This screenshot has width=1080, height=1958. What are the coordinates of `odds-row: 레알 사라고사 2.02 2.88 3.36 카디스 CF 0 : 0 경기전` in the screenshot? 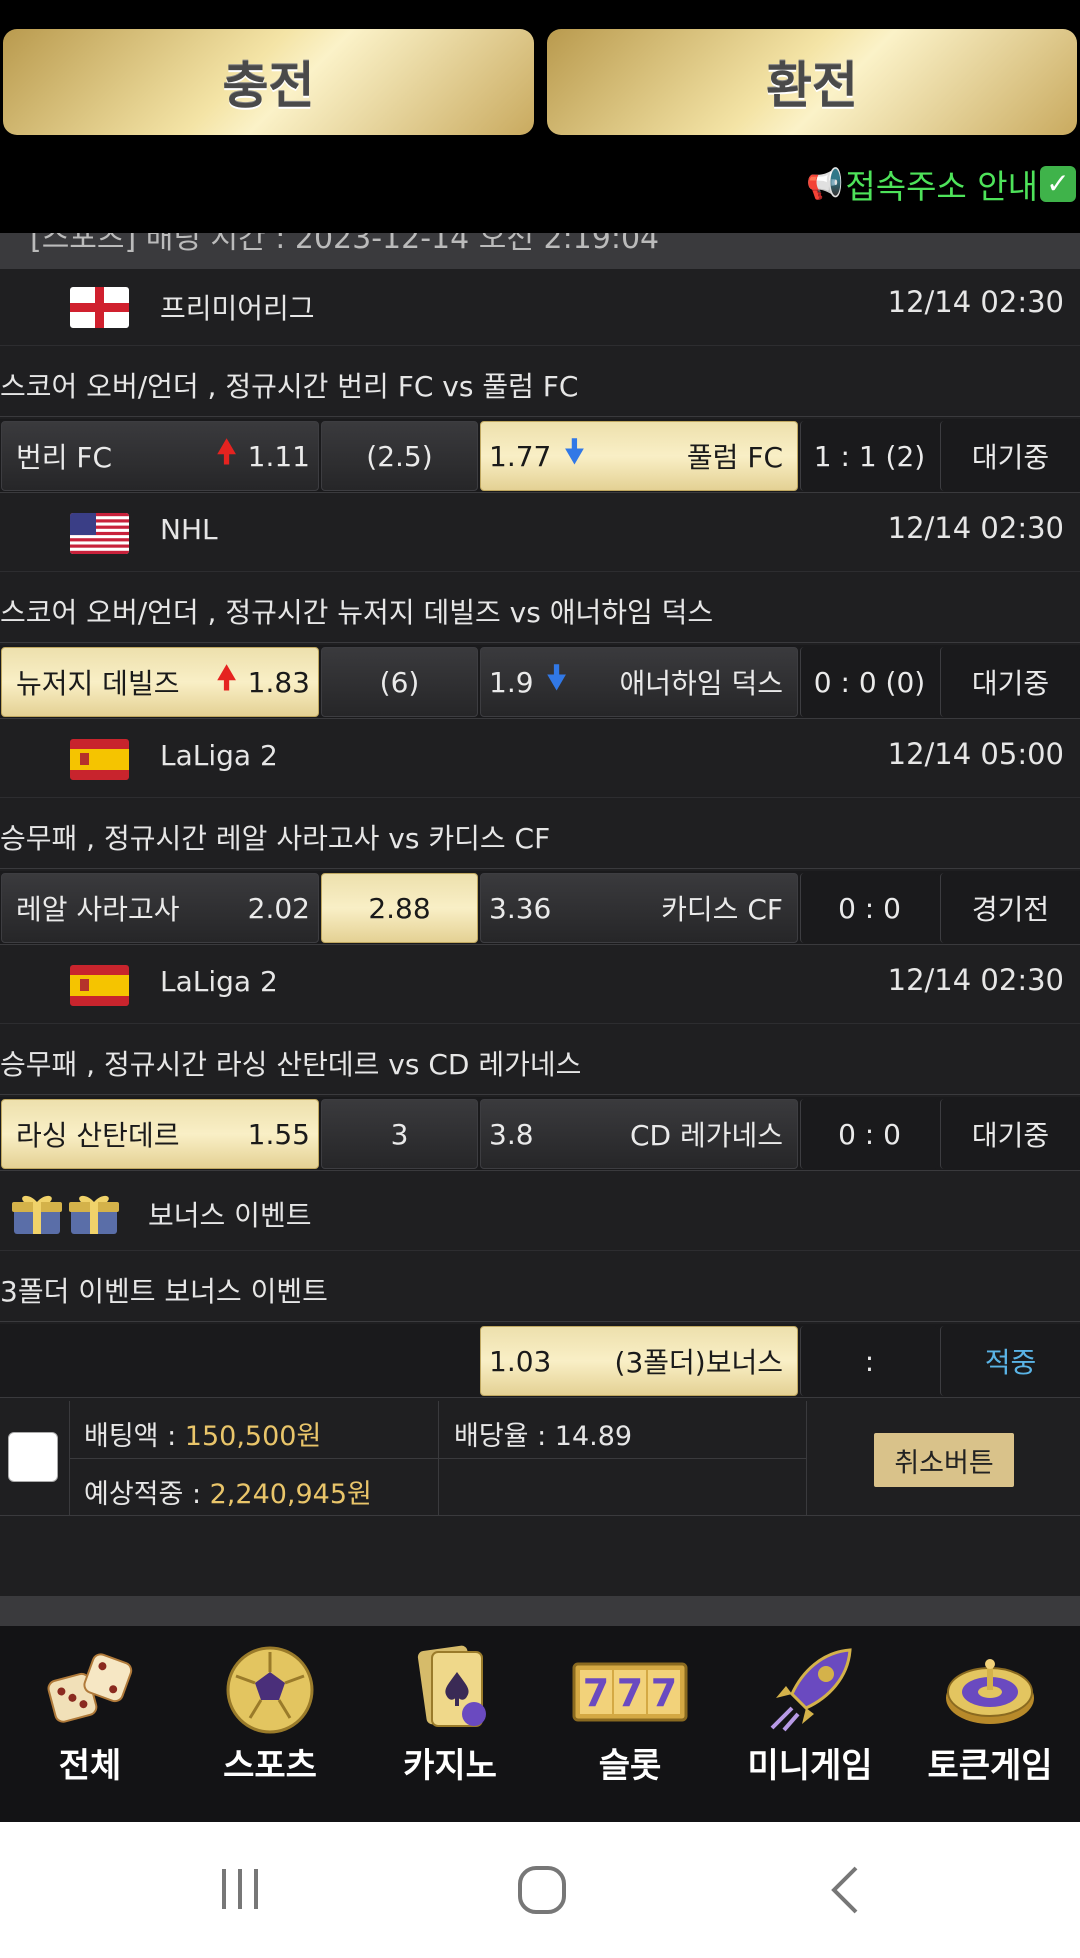 It's located at (540, 908).